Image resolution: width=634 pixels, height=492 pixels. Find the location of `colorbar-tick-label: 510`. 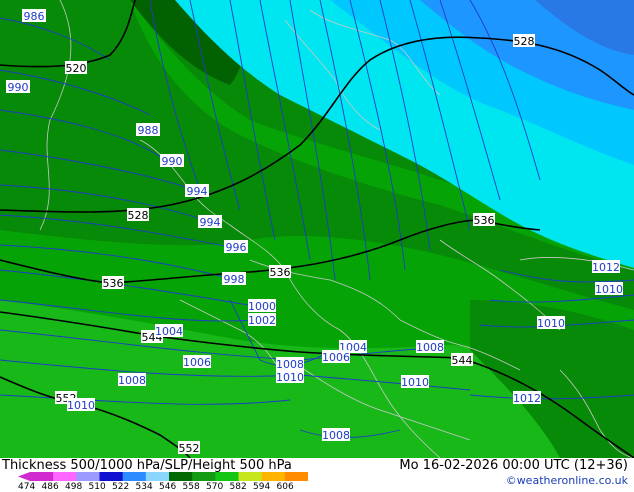

colorbar-tick-label: 510 is located at coordinates (97, 487).